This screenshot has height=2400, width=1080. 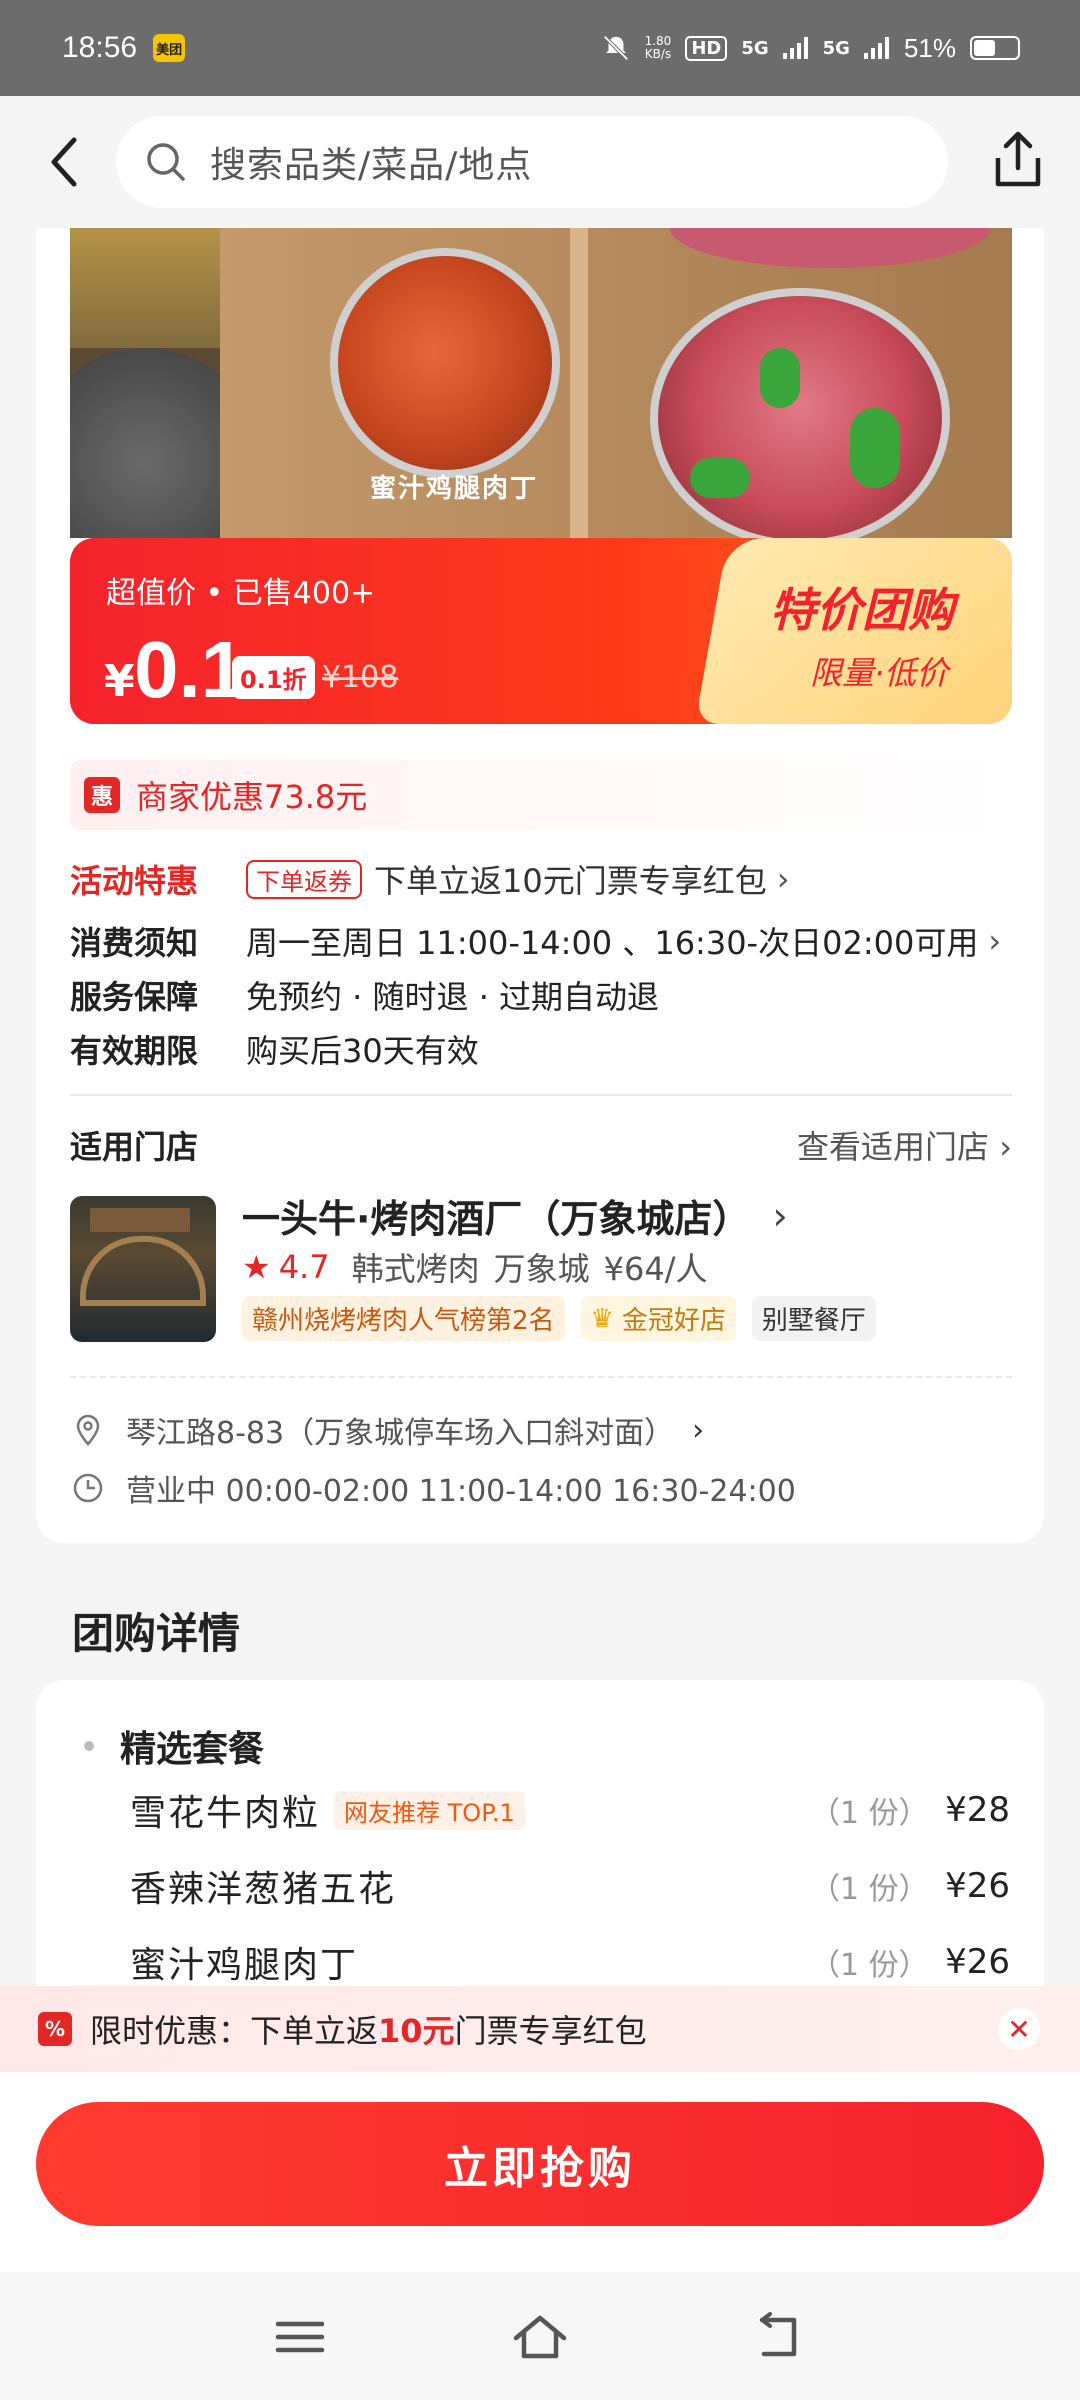 I want to click on crown-icon: ♛, so click(x=602, y=1318).